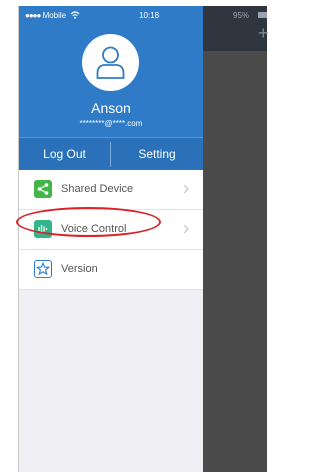 Image resolution: width=320 pixels, height=474 pixels. I want to click on wifi-icon, so click(75, 15).